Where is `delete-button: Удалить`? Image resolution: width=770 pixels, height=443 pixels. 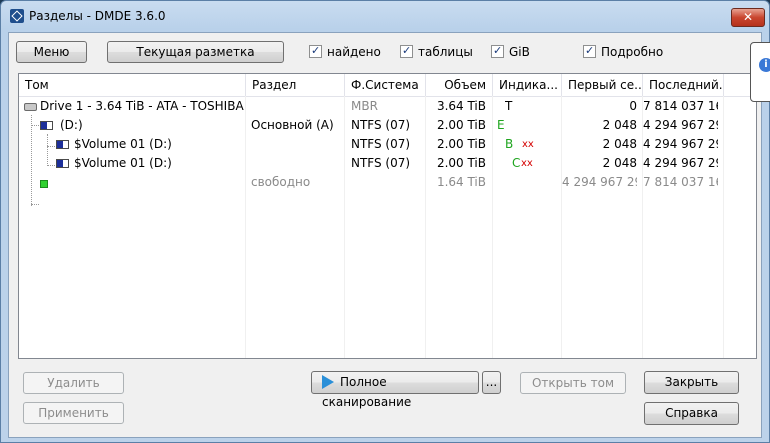
delete-button: Удалить is located at coordinates (73, 383).